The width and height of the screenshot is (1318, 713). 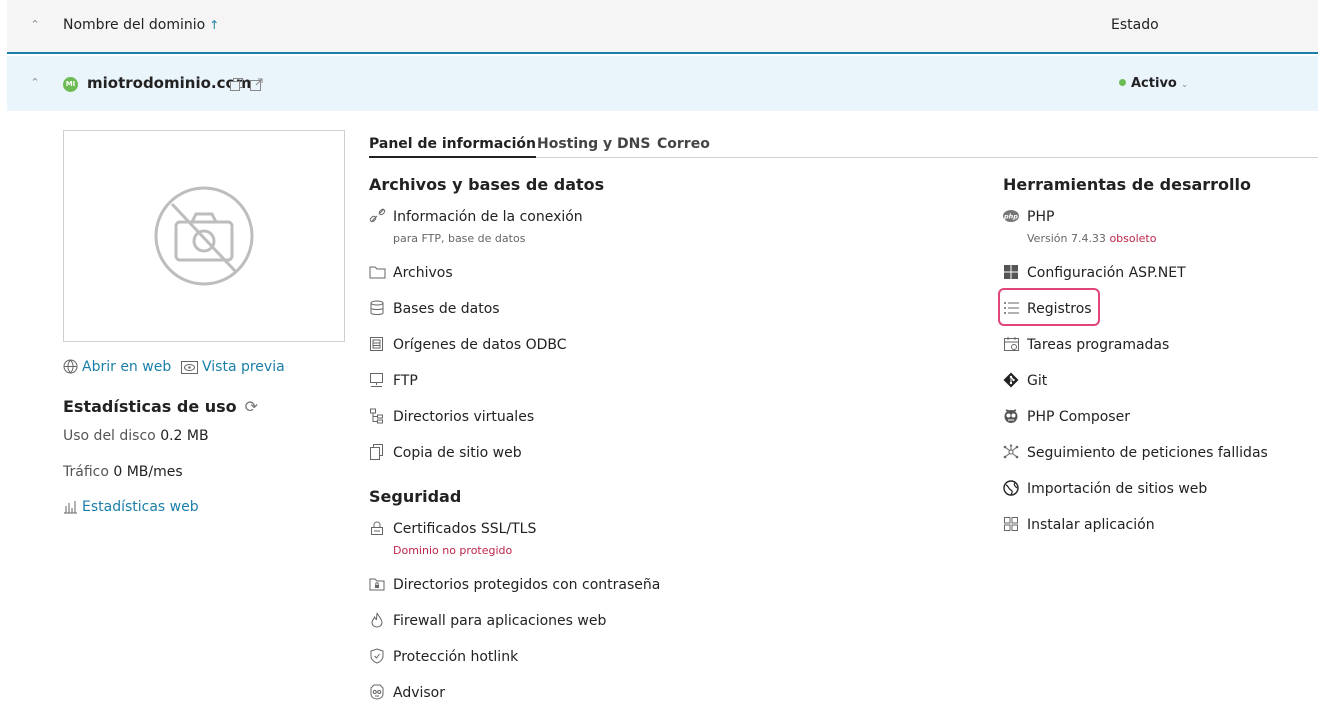 I want to click on link-icon, so click(x=377, y=215).